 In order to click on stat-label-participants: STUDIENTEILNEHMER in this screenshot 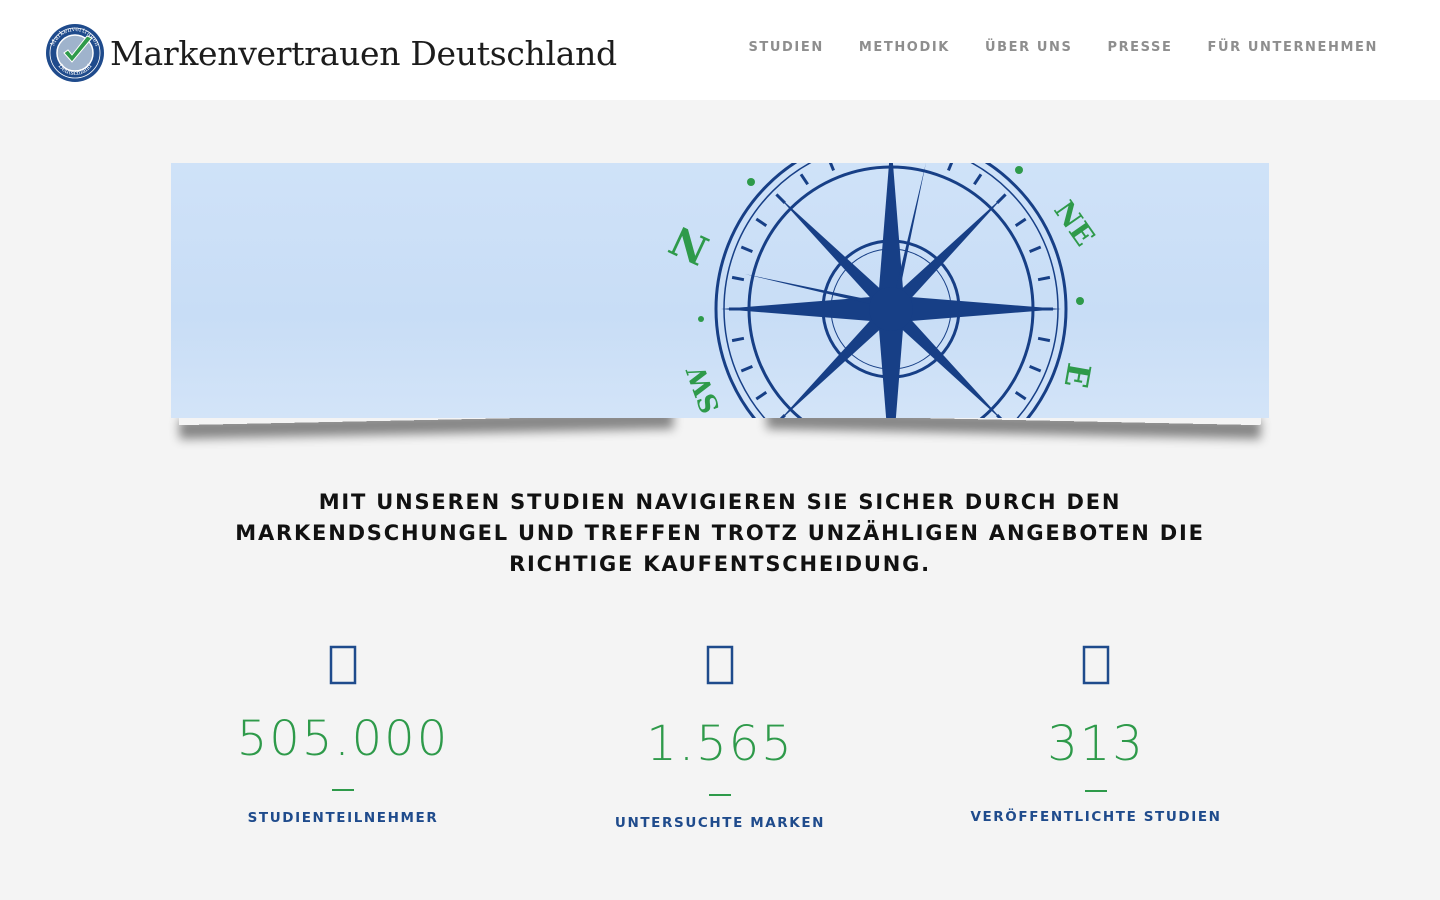, I will do `click(343, 818)`.